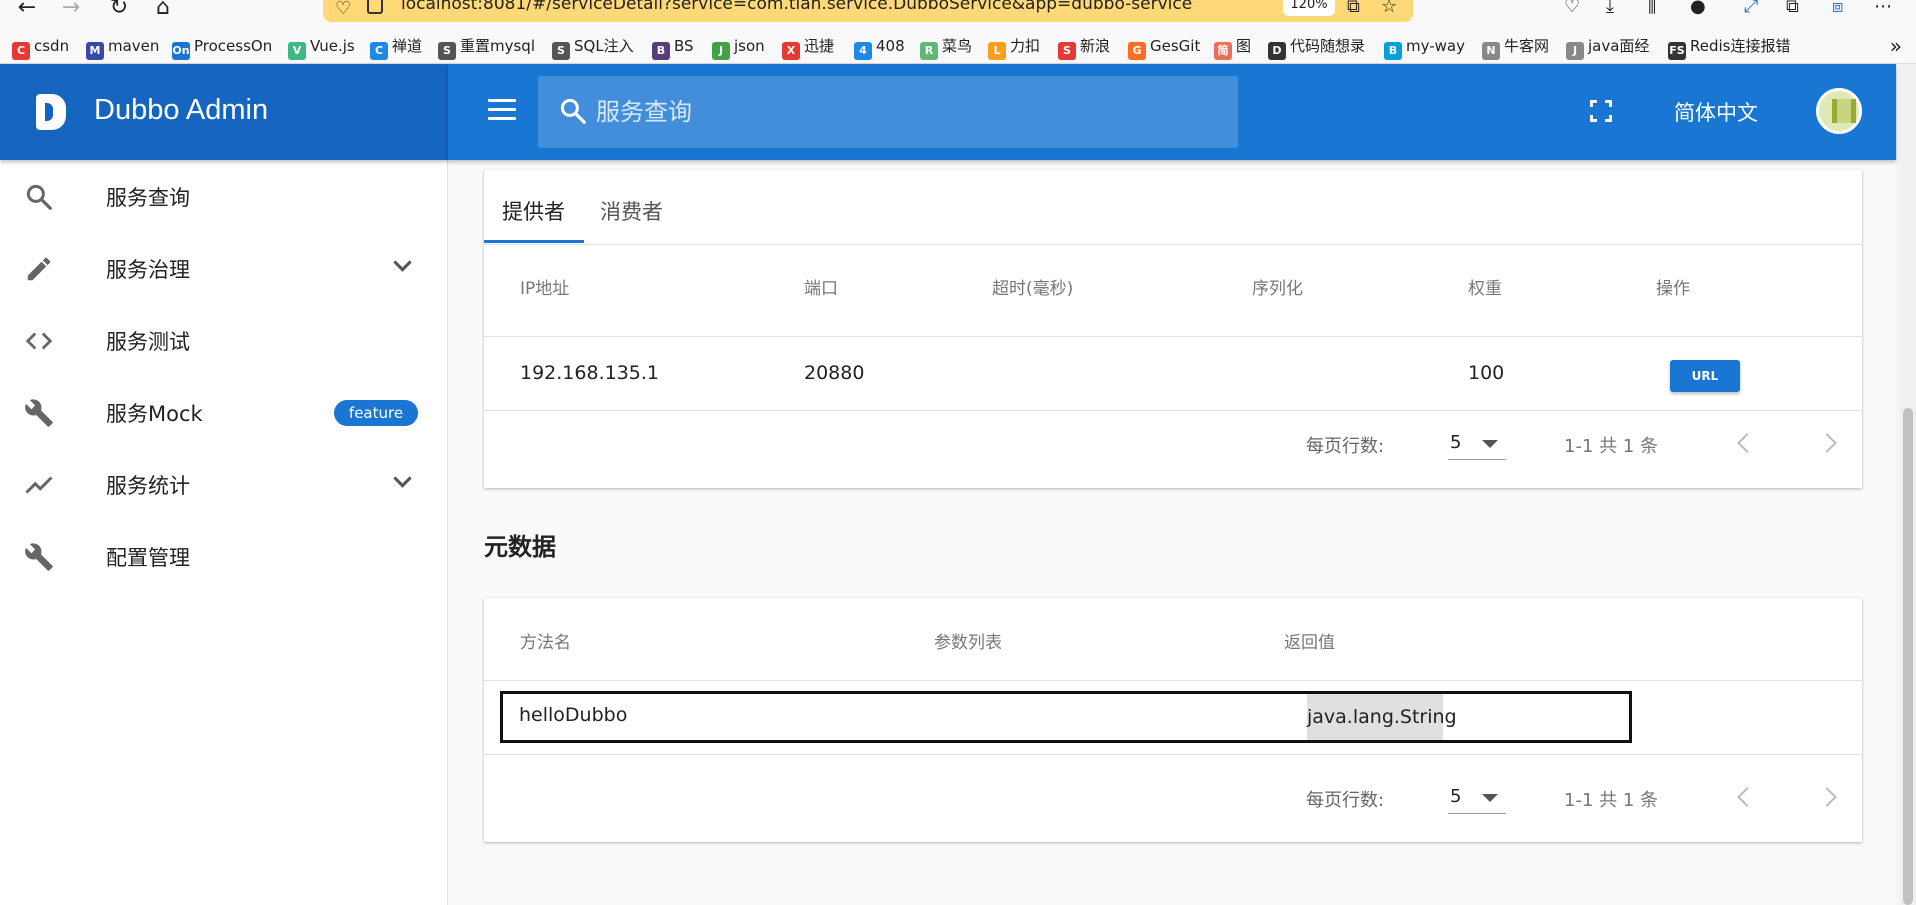  I want to click on bookmark-item: Mmaven, so click(123, 48).